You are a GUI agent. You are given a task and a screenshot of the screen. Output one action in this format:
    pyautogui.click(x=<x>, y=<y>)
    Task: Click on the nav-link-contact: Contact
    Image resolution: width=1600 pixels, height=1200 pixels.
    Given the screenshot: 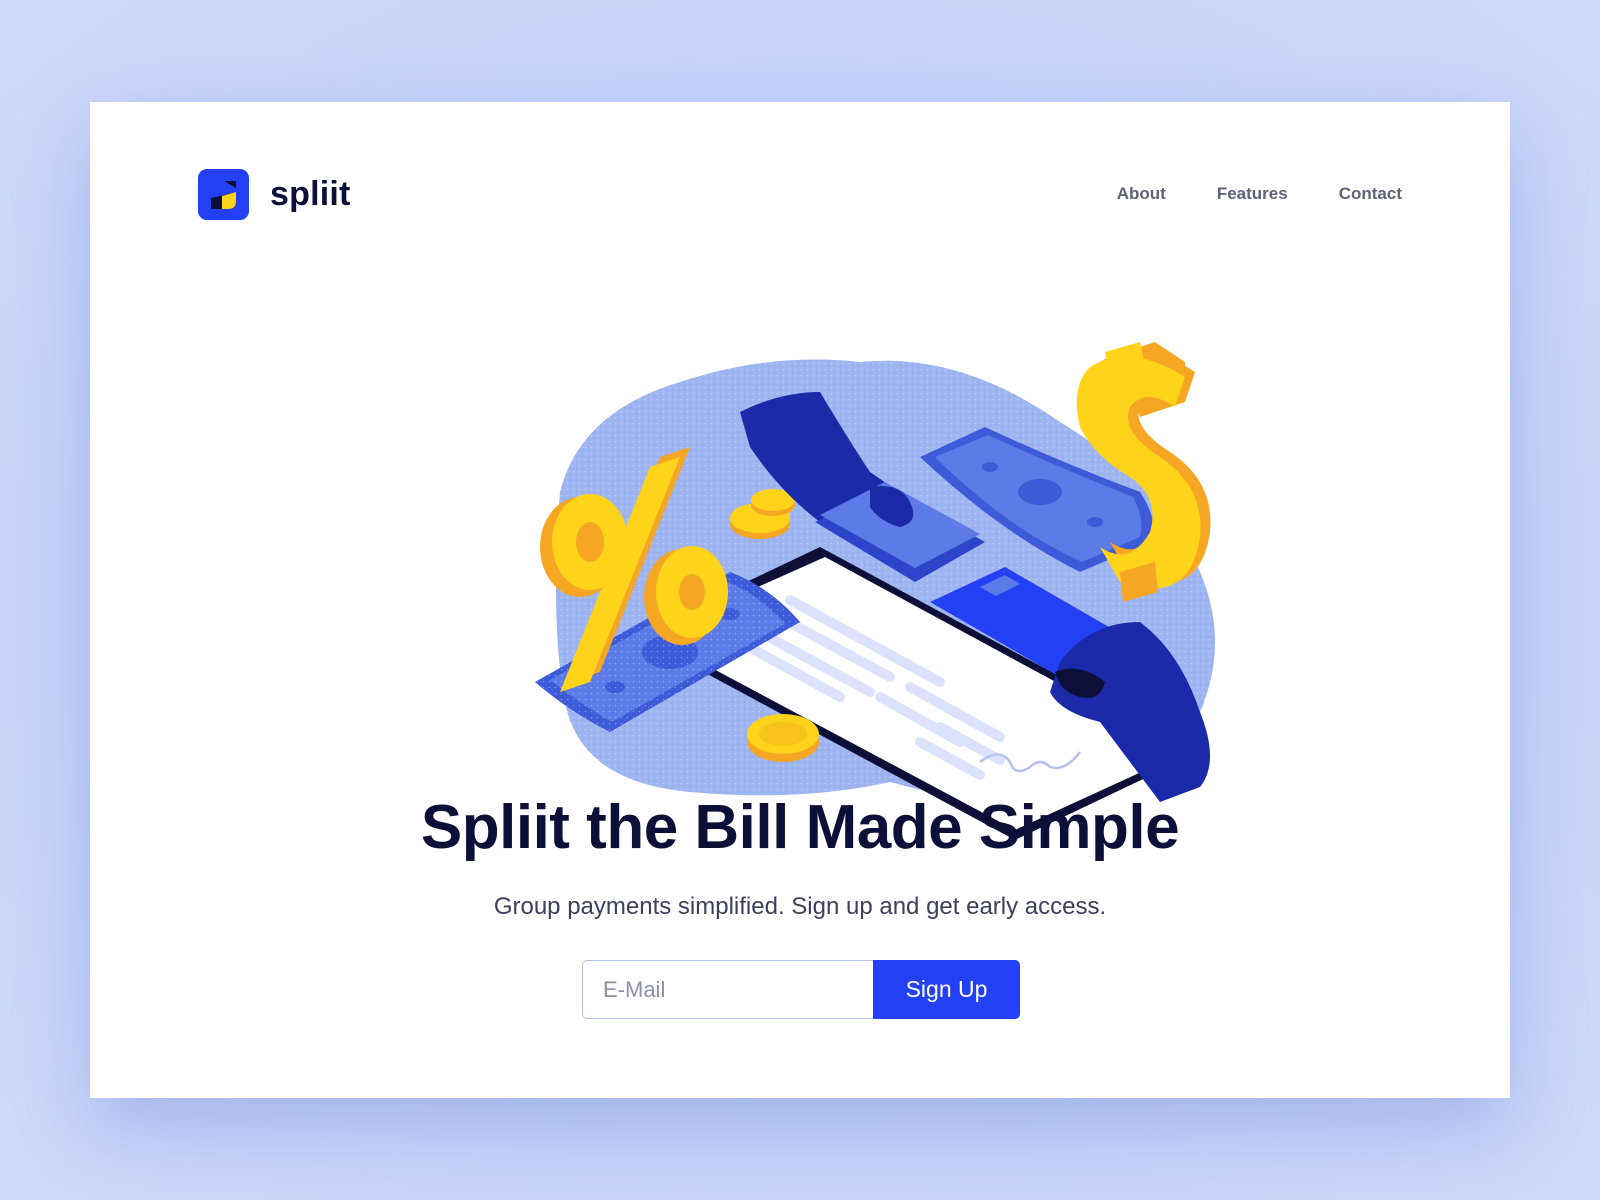 What is the action you would take?
    pyautogui.click(x=1370, y=194)
    